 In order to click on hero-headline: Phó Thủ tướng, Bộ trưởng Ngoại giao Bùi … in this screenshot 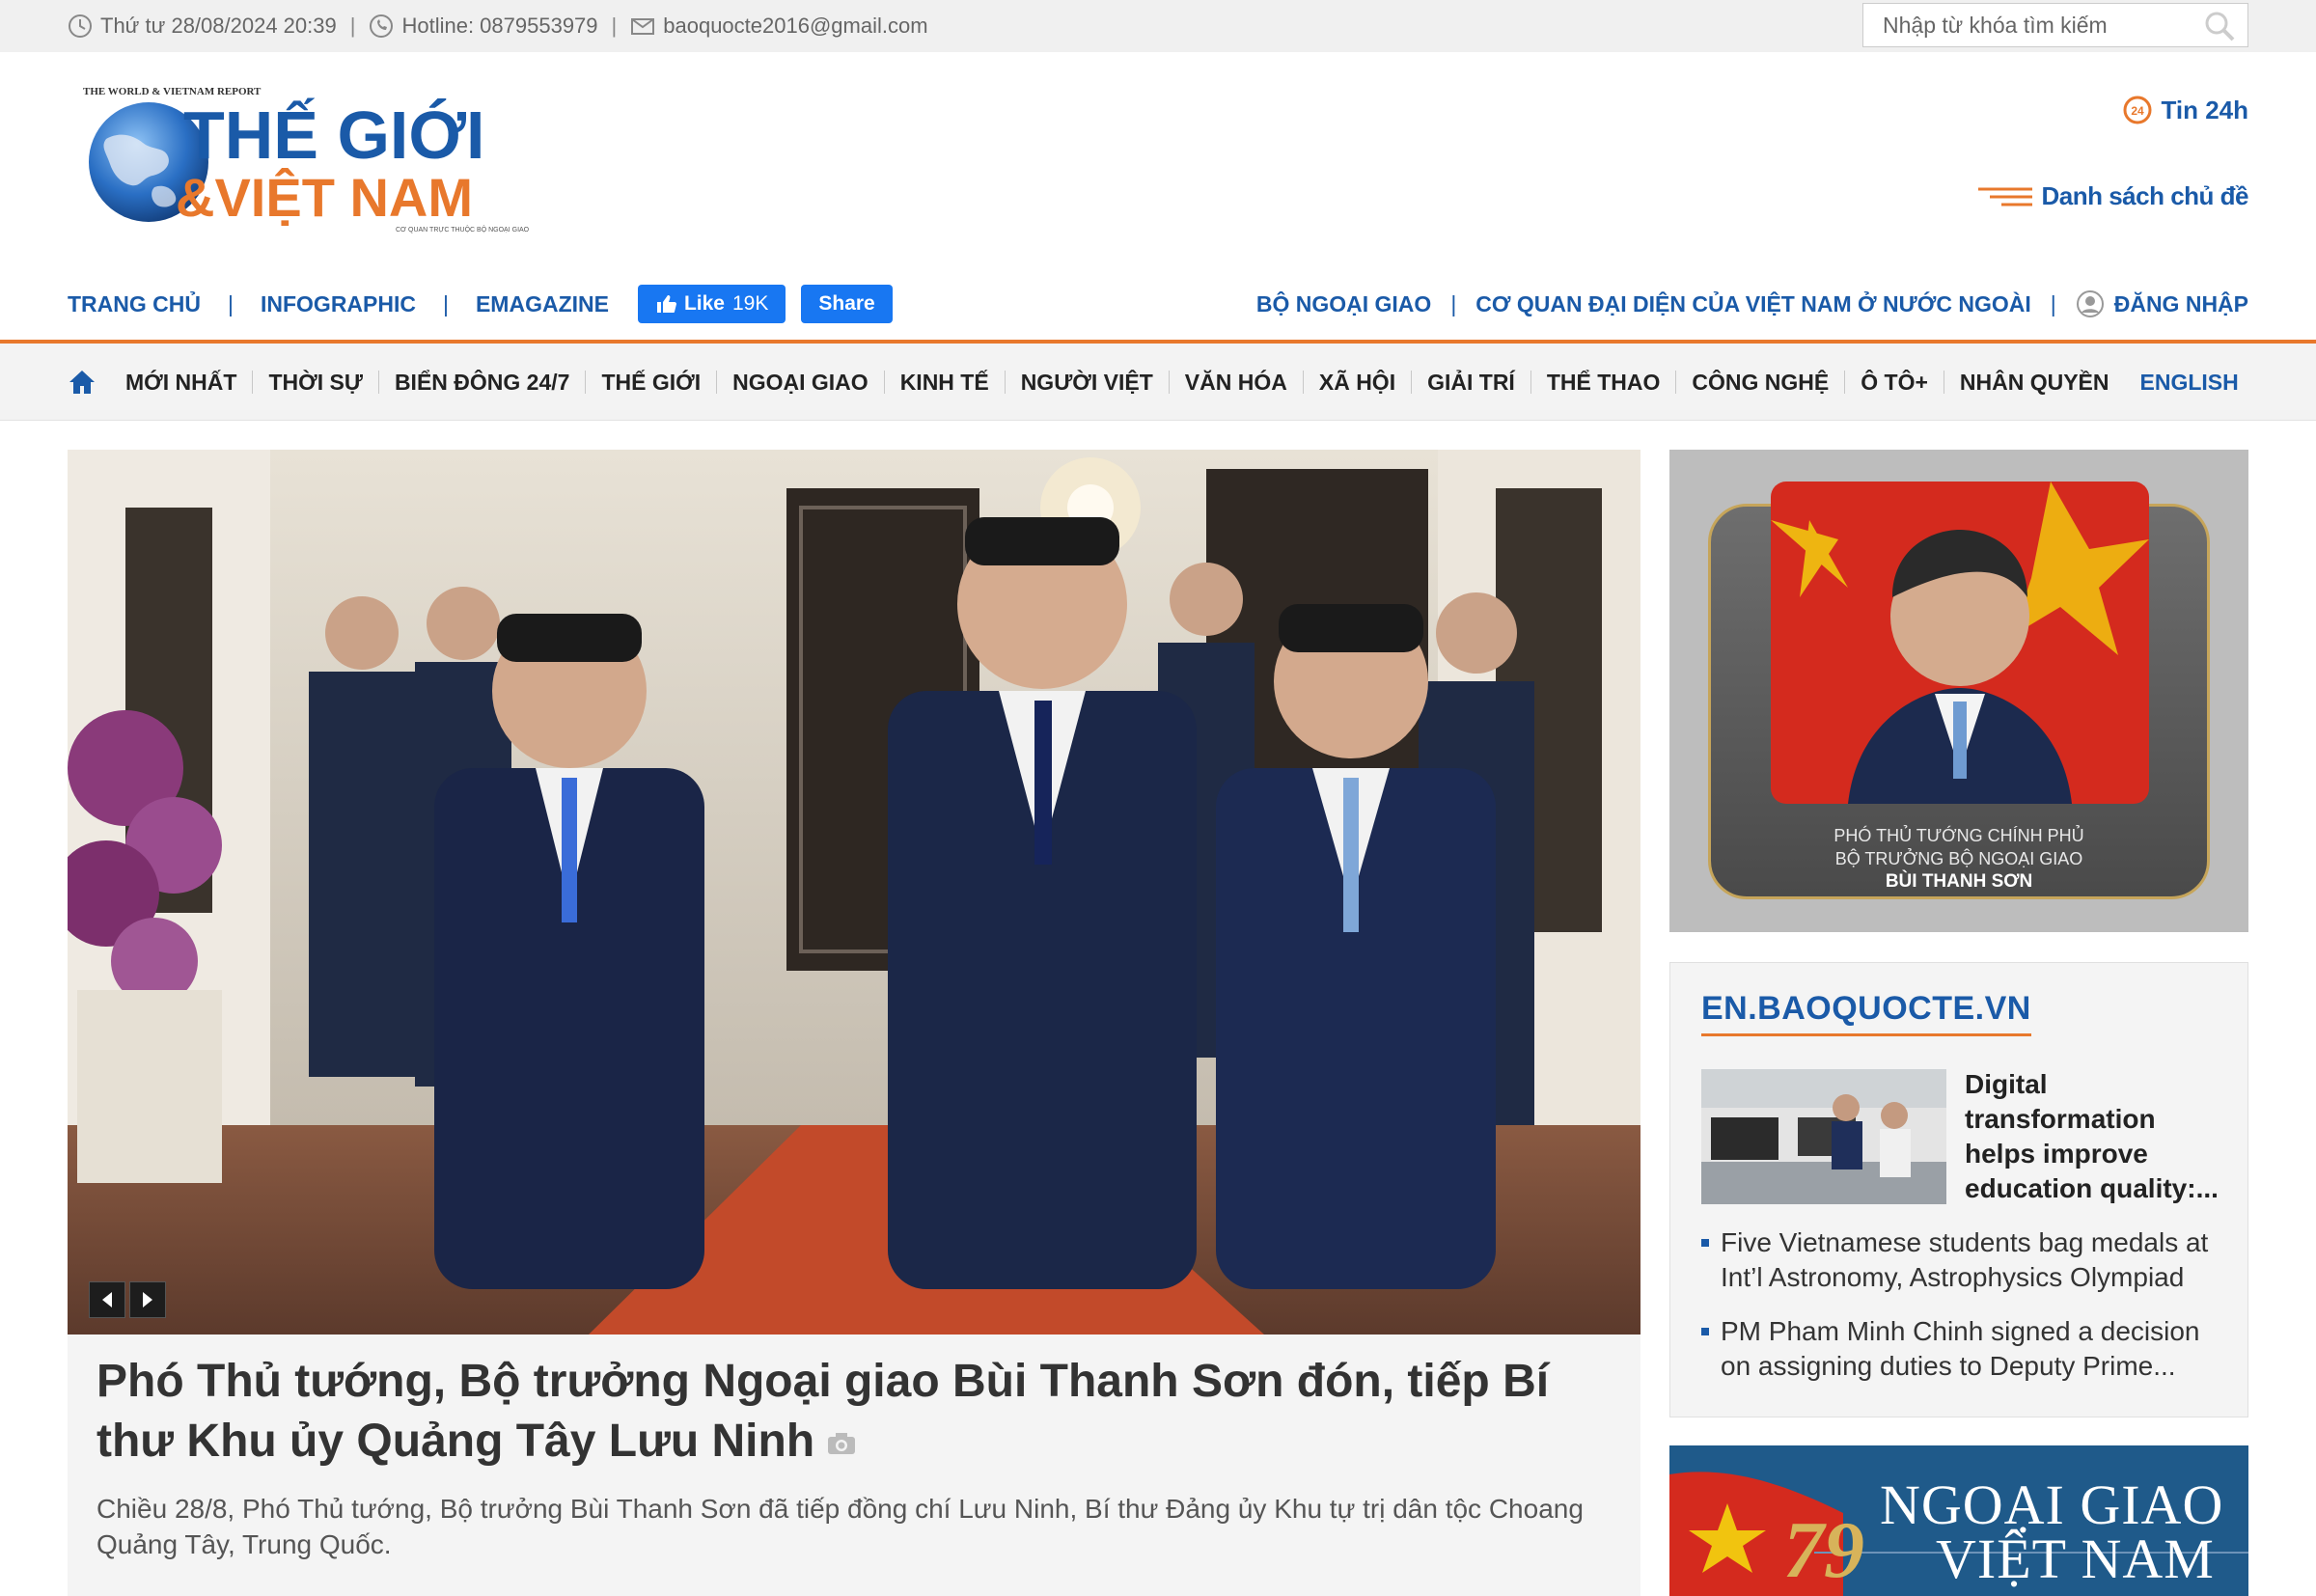, I will do `click(854, 1412)`.